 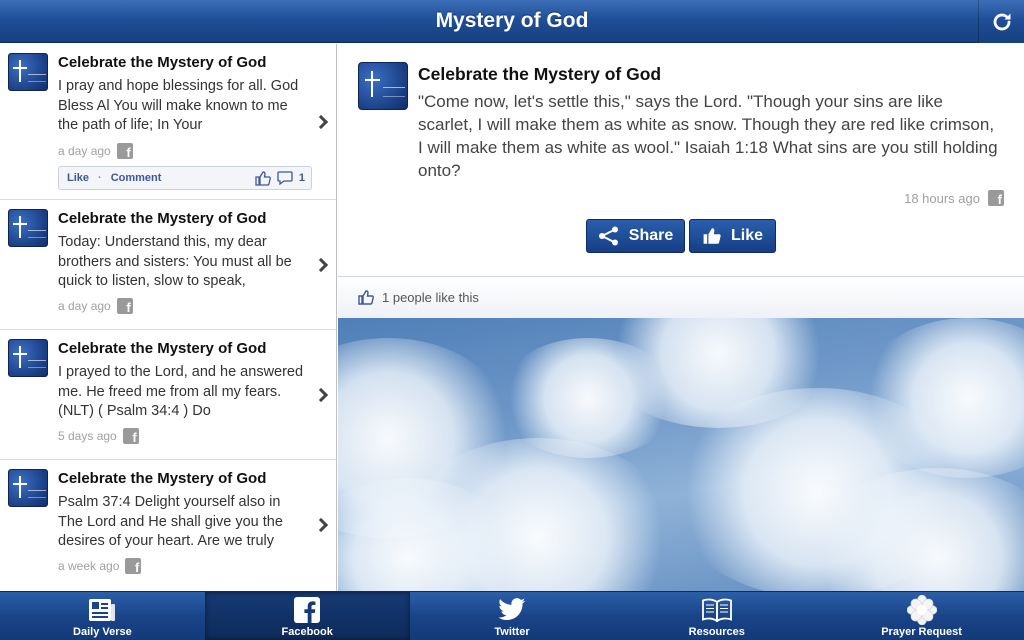 I want to click on tab-prayer-request: Prayer Request, so click(x=921, y=616).